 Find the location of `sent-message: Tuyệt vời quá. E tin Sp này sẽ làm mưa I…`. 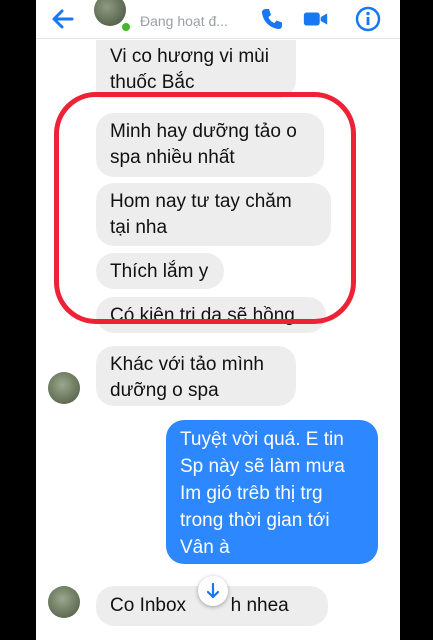

sent-message: Tuyệt vời quá. E tin Sp này sẽ làm mưa I… is located at coordinates (272, 492).